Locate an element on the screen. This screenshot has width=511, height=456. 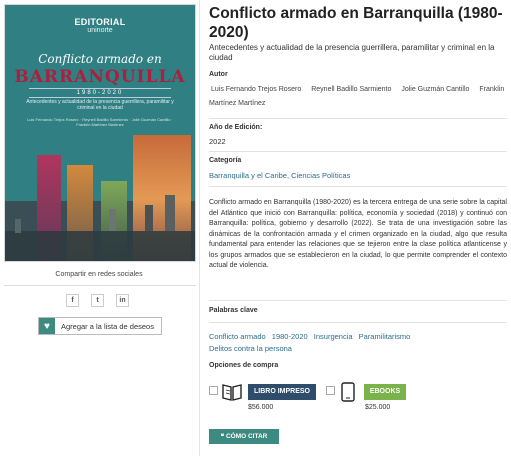
cover-artwork is located at coordinates (100, 198).